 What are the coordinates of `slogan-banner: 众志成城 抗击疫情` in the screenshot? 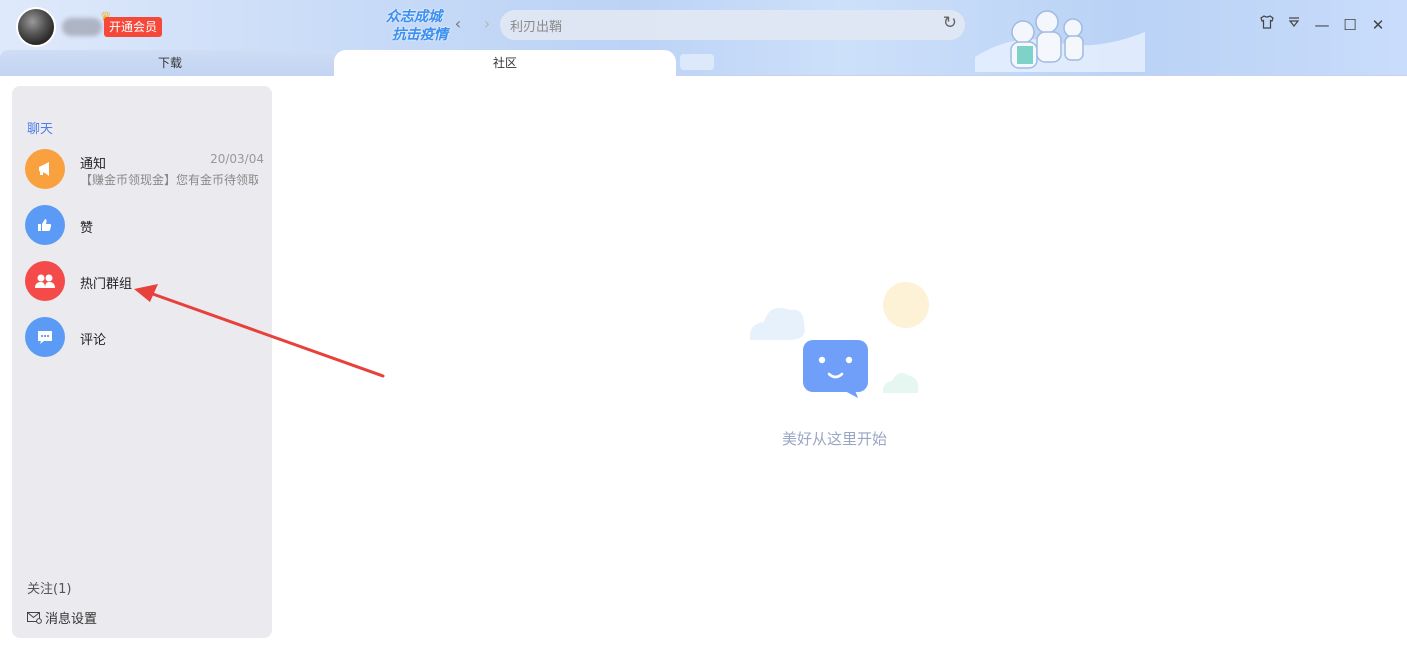 It's located at (422, 26).